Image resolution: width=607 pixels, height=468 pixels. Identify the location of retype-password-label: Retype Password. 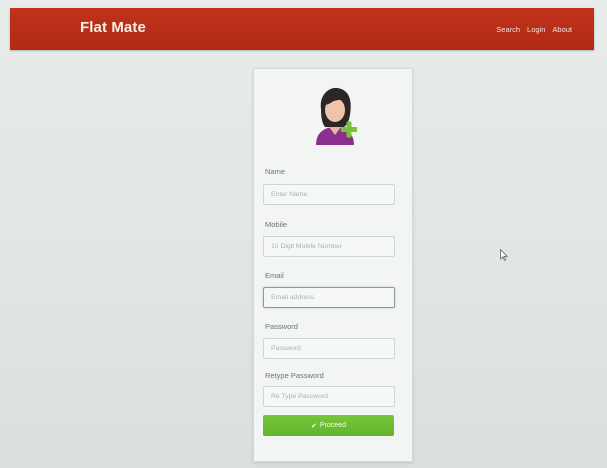
(294, 375).